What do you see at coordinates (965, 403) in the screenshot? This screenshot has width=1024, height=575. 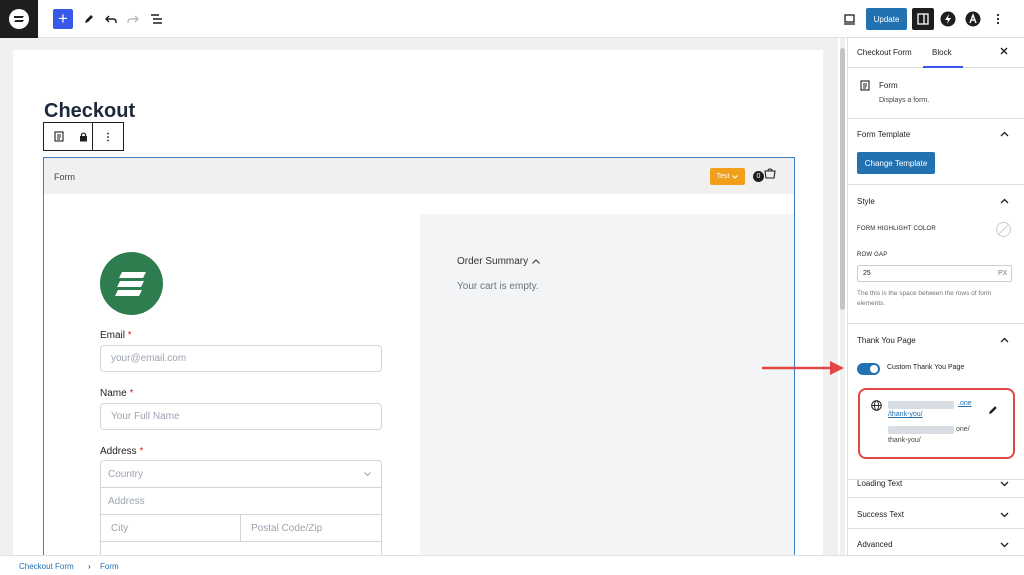 I see `thank-you-url-link: .one` at bounding box center [965, 403].